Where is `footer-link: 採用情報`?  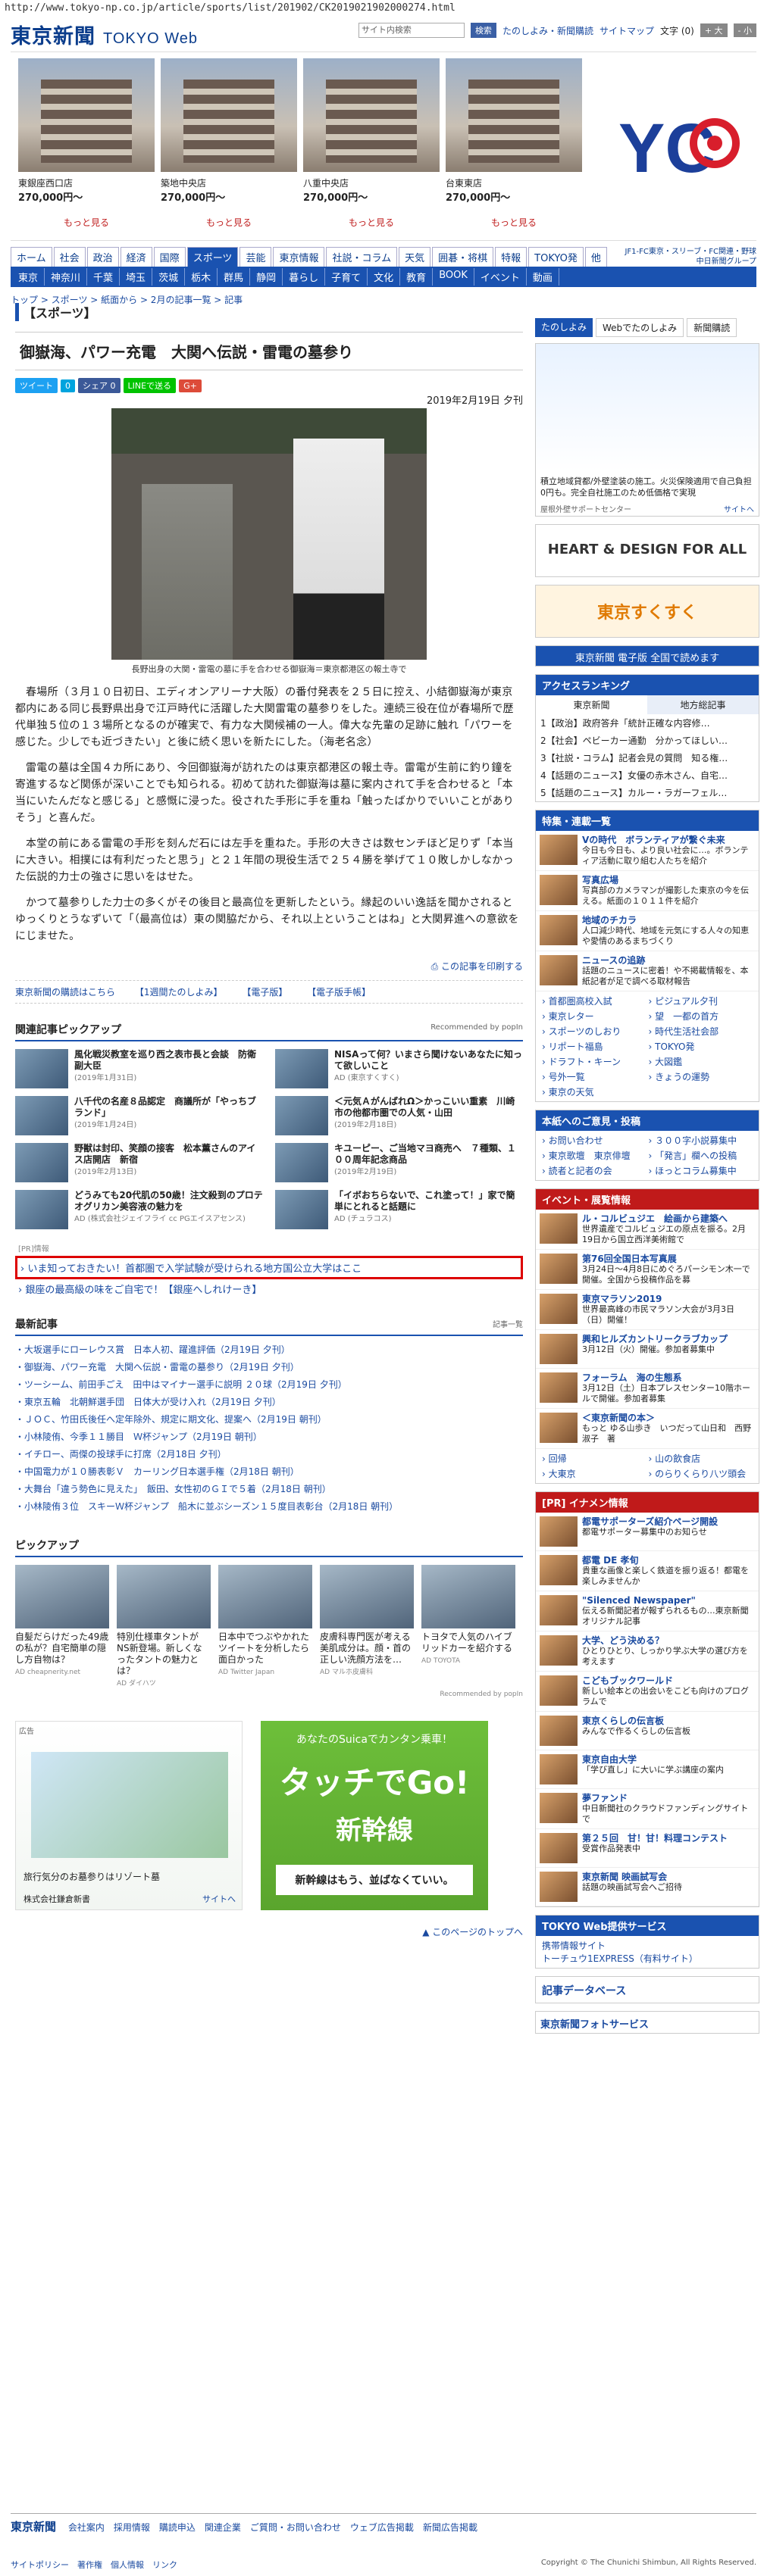 footer-link: 採用情報 is located at coordinates (132, 2528).